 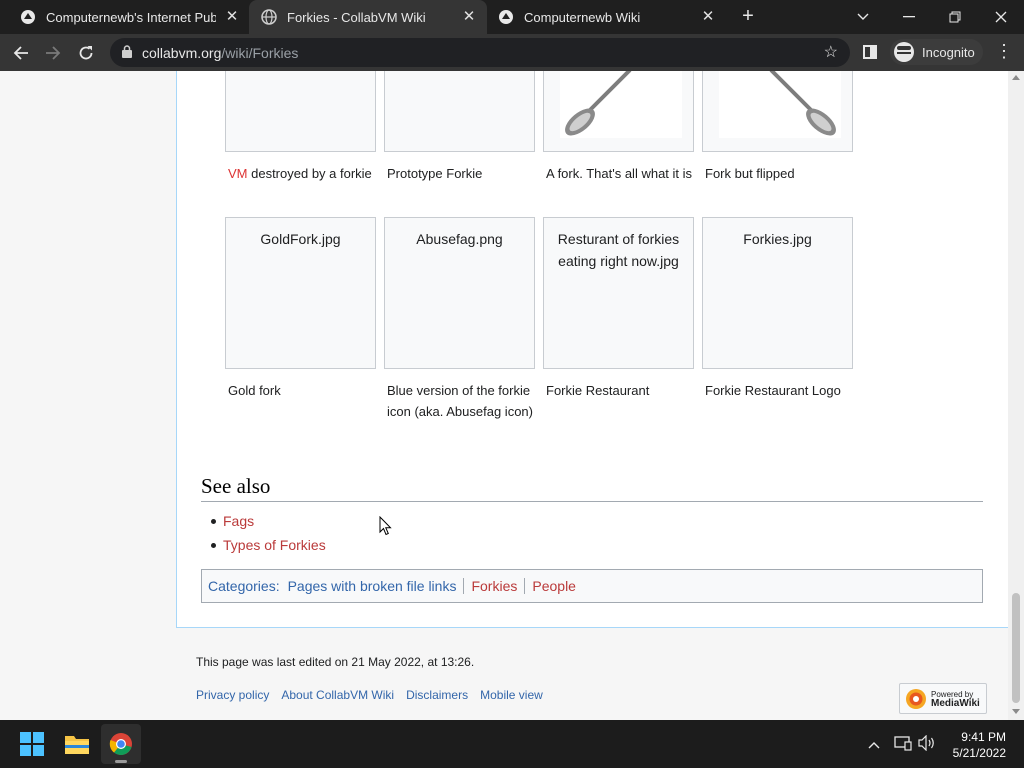 I want to click on restore-icon, so click(x=955, y=17).